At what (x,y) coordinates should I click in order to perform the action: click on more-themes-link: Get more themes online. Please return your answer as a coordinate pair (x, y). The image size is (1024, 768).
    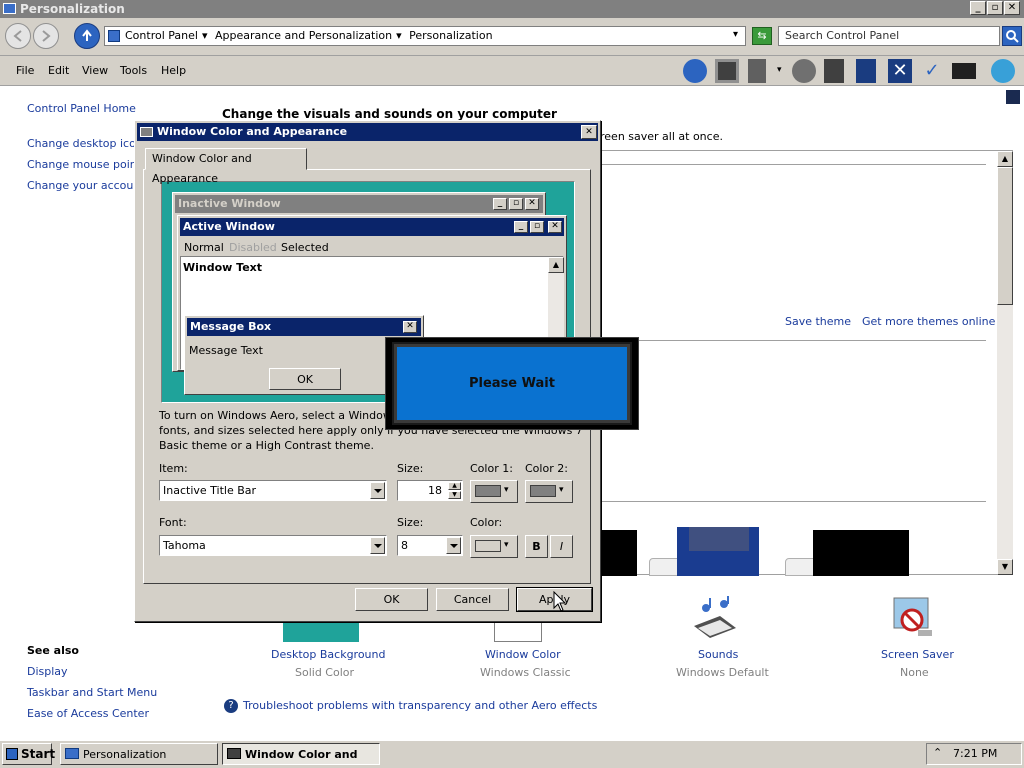
    Looking at the image, I should click on (928, 321).